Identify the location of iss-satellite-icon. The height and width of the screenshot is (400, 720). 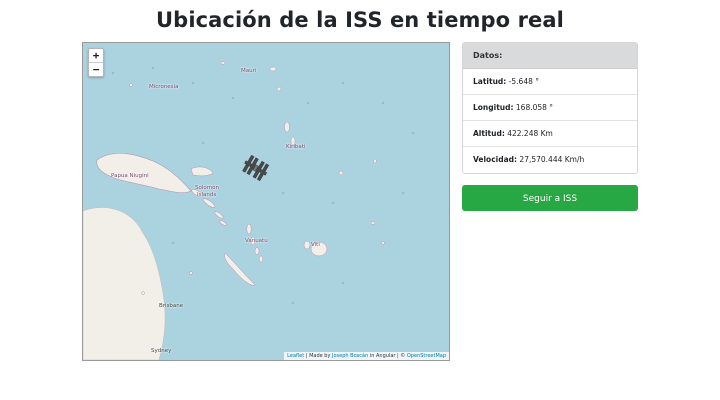
(256, 168).